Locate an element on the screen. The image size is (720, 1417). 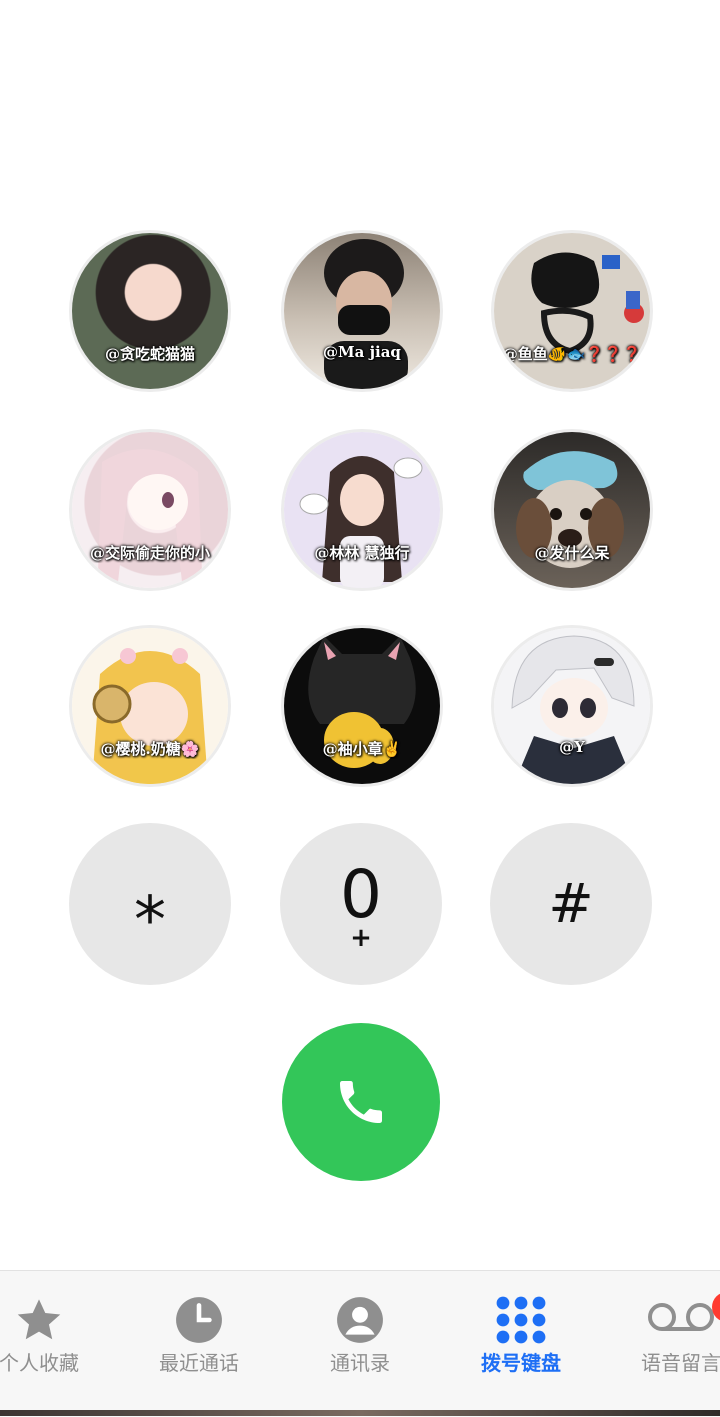
contact-label: @Y is located at coordinates (572, 747).